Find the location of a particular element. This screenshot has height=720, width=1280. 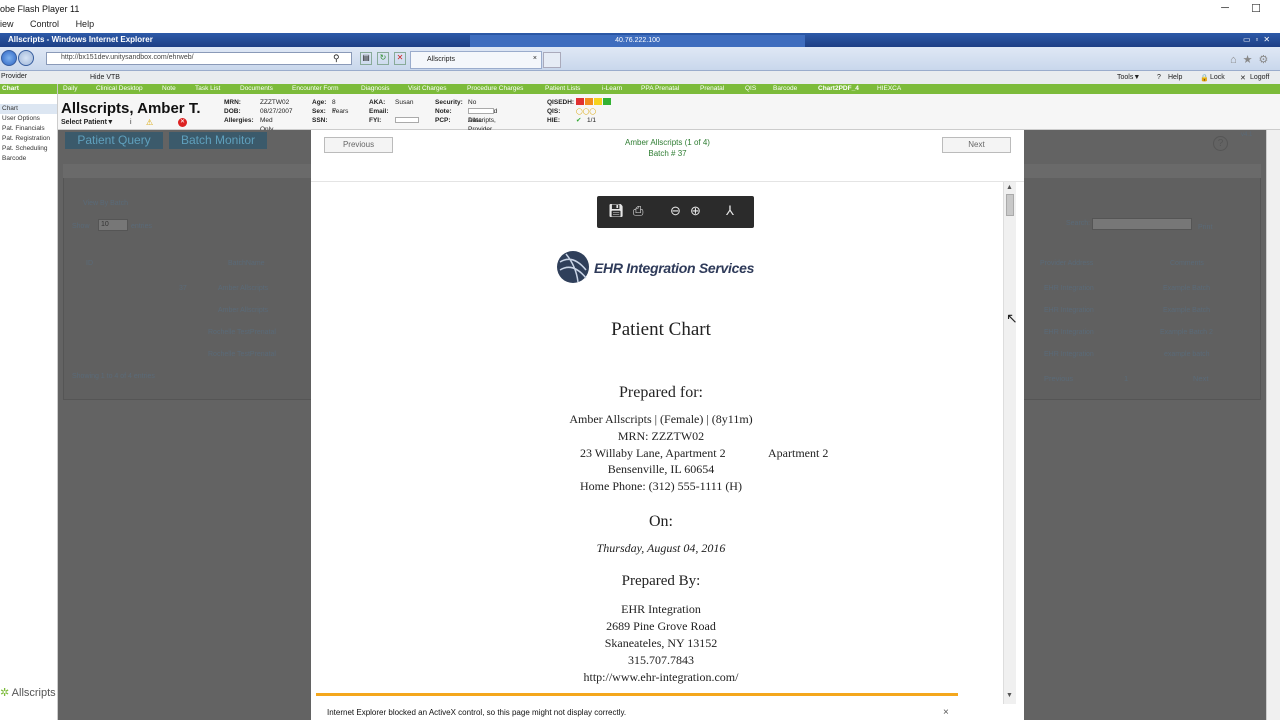

ie-window-controls: ▭▫✕ is located at coordinates (1261, 40).